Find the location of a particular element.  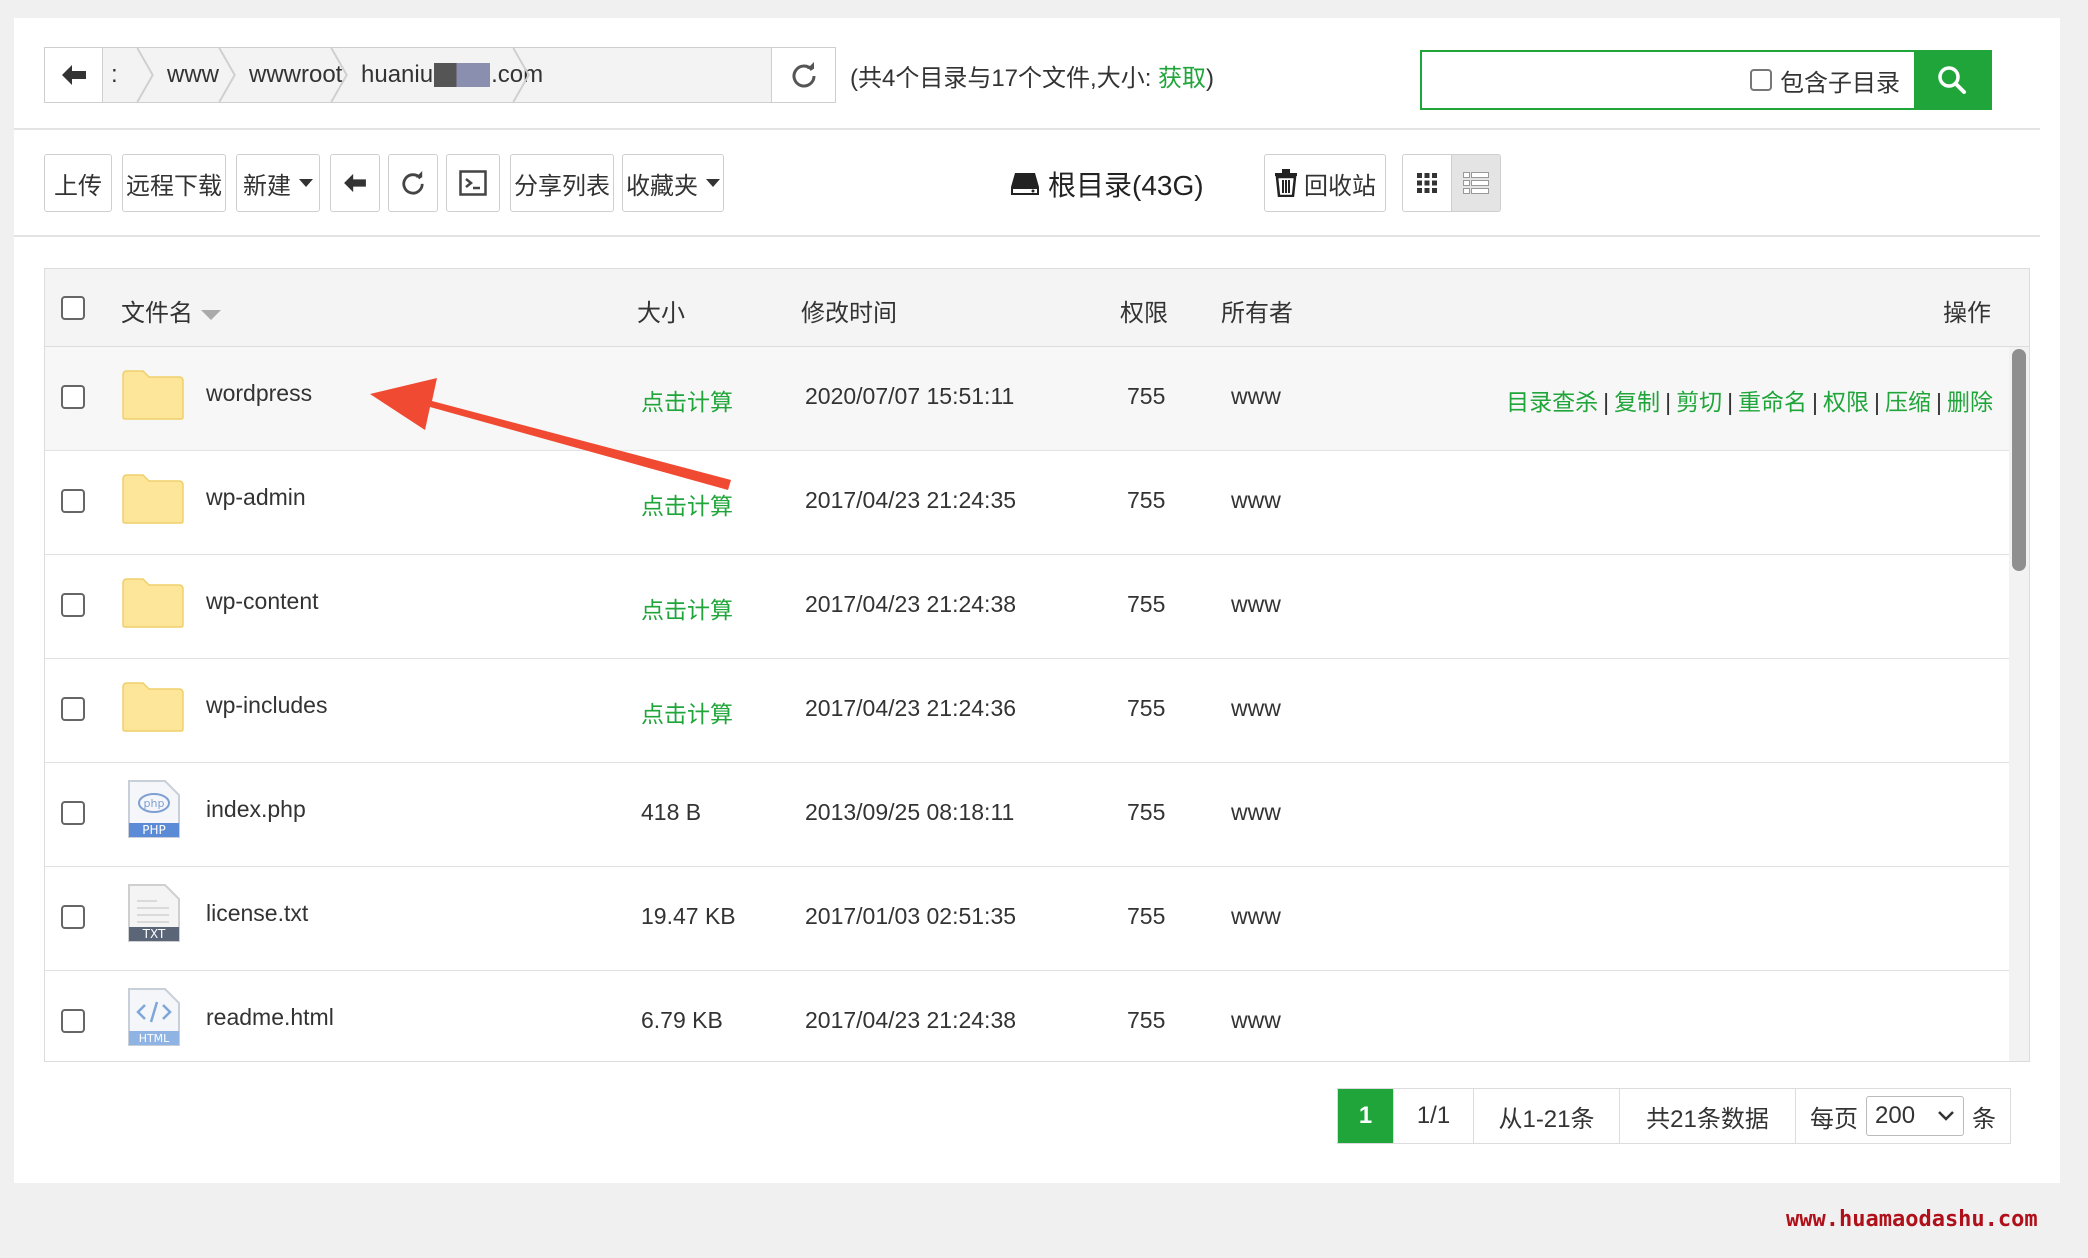

modified-time: 2017/04/23 21:24:36 is located at coordinates (911, 708).